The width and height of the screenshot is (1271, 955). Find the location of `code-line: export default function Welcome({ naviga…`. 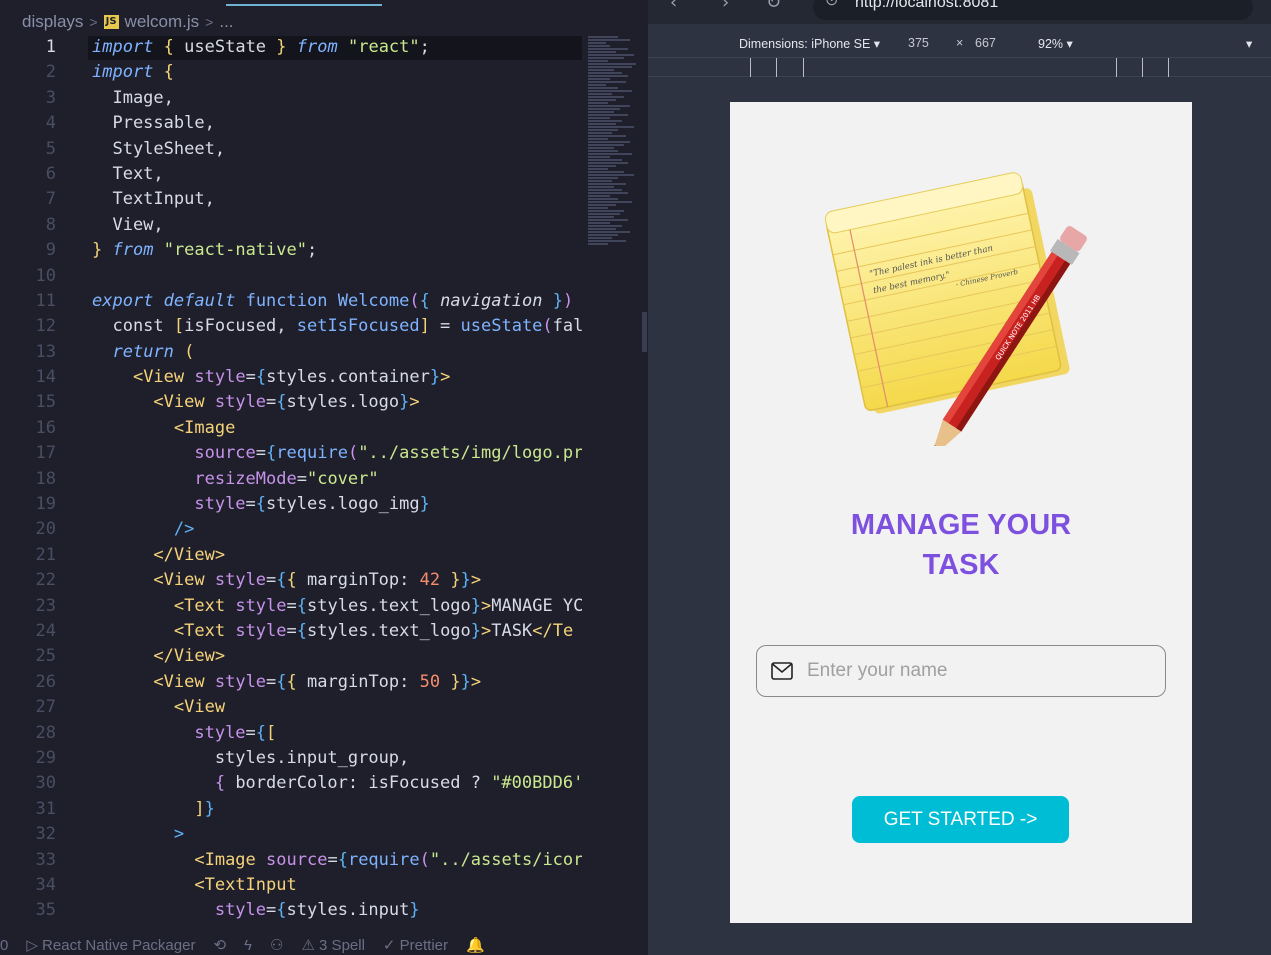

code-line: export default function Welcome({ naviga… is located at coordinates (337, 301).